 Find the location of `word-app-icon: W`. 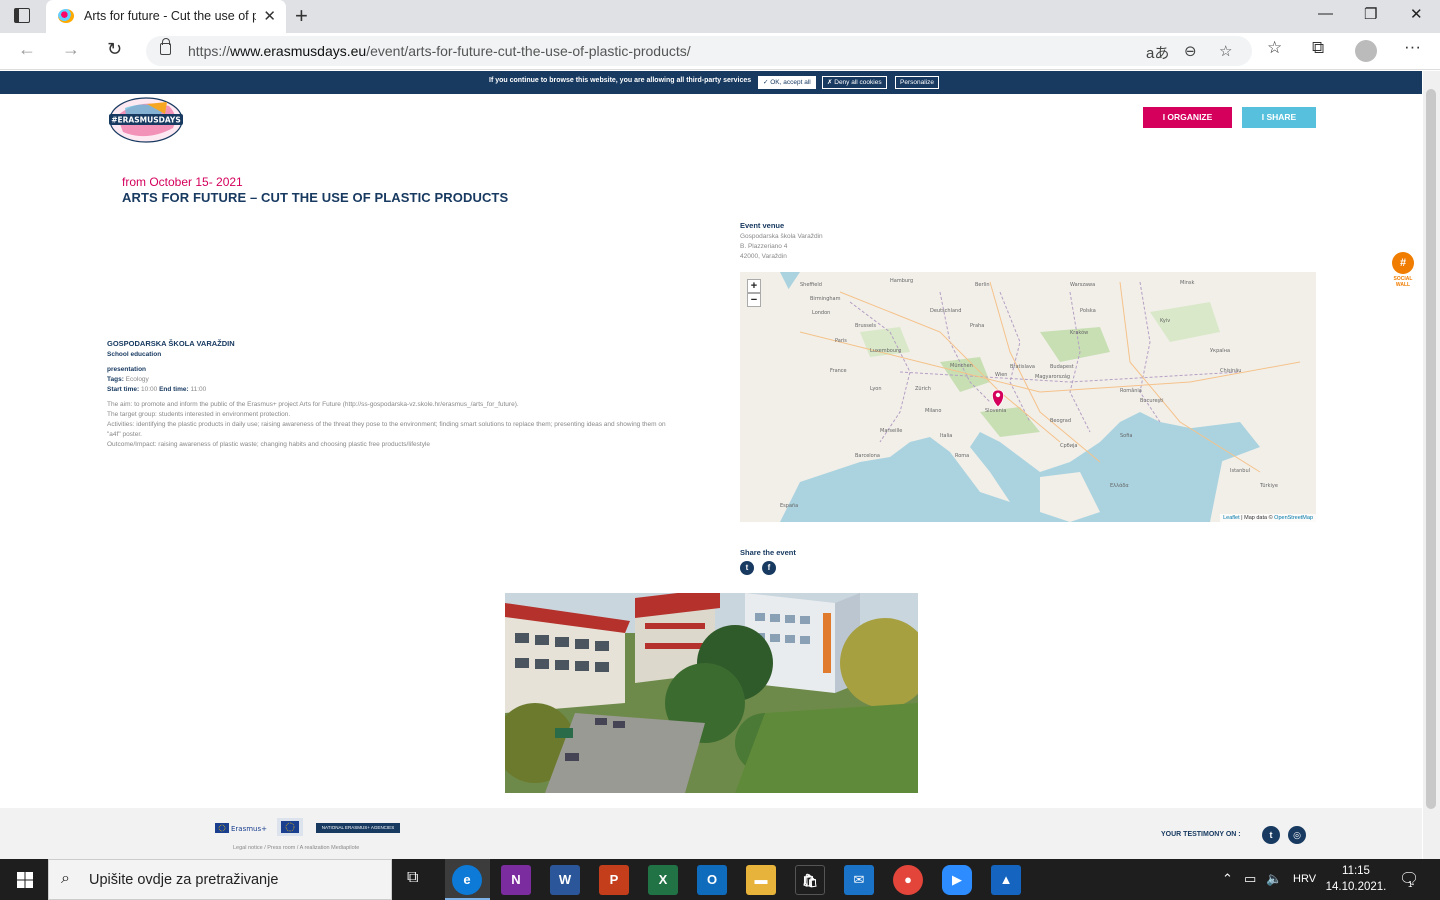

word-app-icon: W is located at coordinates (565, 880).